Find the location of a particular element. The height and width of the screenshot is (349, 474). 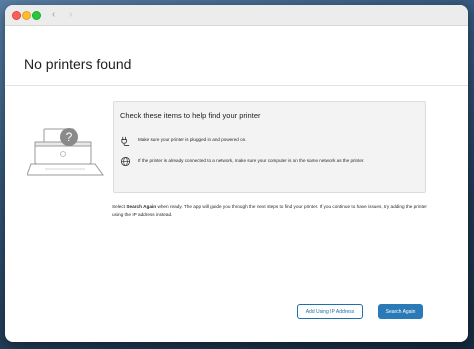

printer-question-illustration-icon: ? is located at coordinates (65, 152).